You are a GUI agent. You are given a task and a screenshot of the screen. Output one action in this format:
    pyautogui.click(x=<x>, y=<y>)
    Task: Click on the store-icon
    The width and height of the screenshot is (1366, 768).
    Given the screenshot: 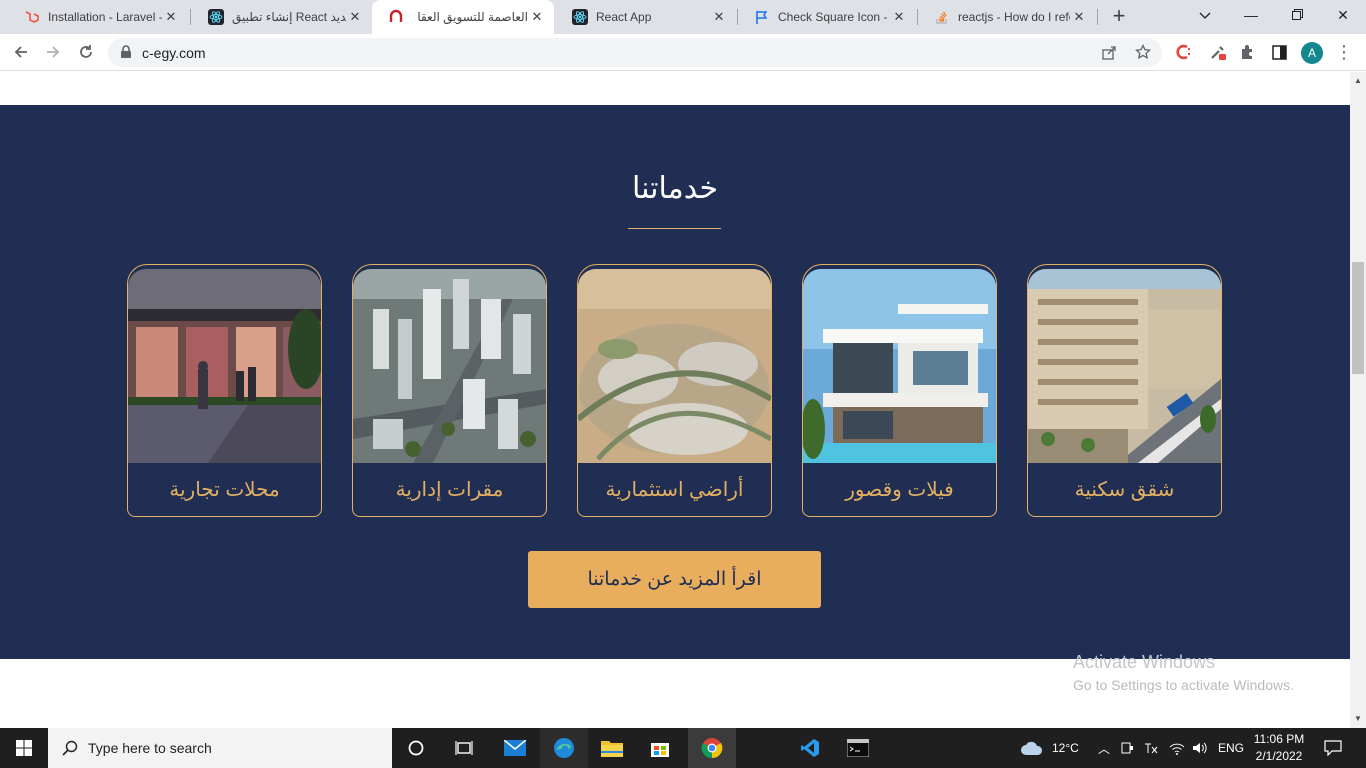 What is the action you would take?
    pyautogui.click(x=660, y=748)
    